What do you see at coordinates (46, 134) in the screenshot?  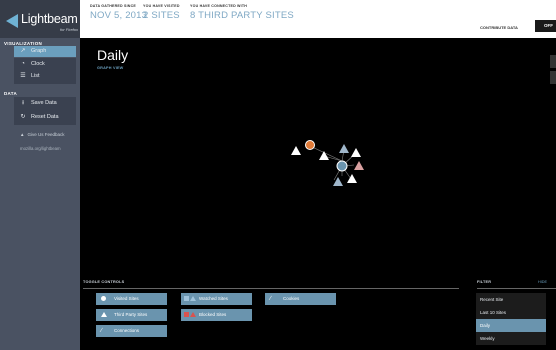 I see `feedback-label: Give Us Feedback` at bounding box center [46, 134].